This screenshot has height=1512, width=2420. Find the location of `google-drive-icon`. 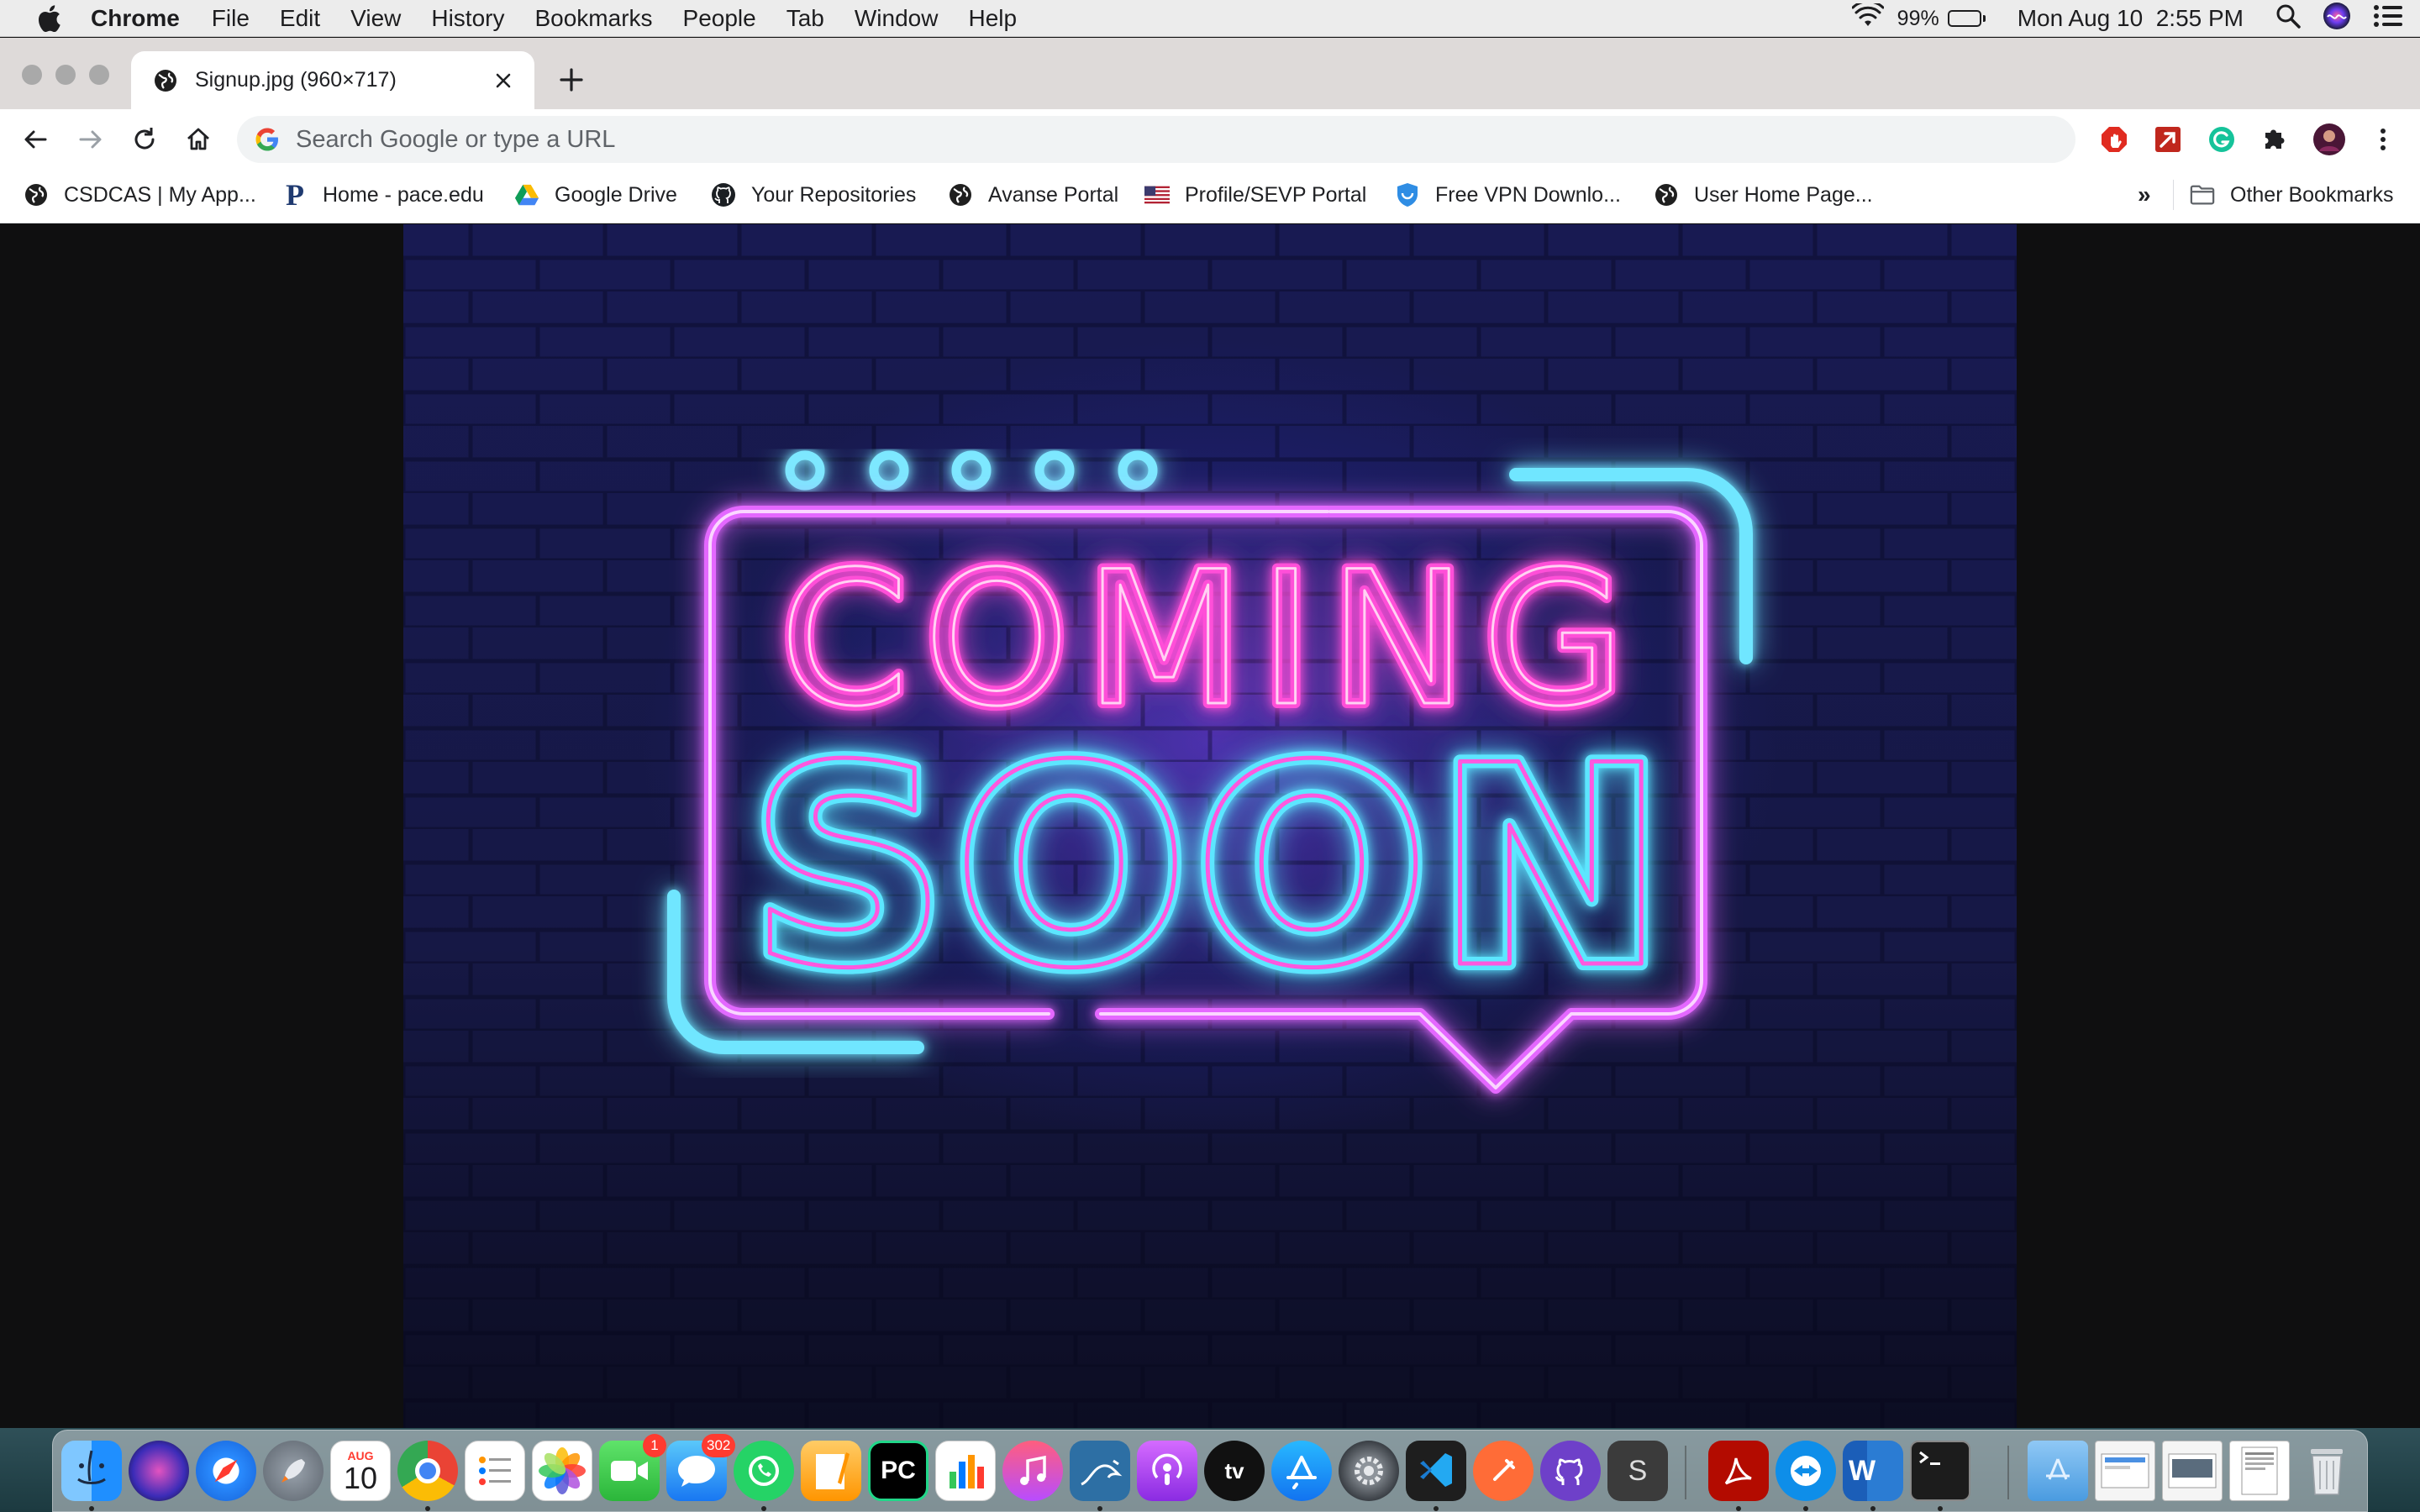

google-drive-icon is located at coordinates (526, 194).